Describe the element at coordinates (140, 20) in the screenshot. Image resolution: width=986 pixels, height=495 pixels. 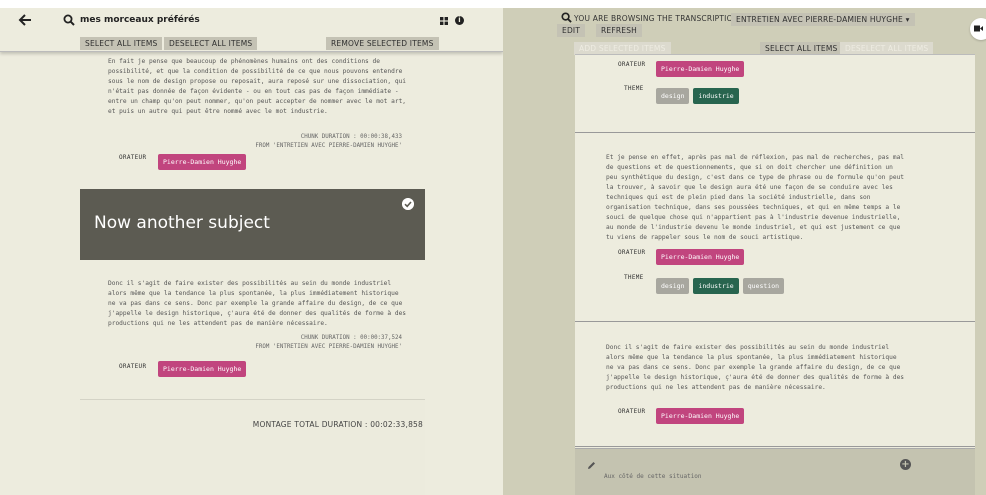
I see `montage-title: mes morceaux préférés` at that location.